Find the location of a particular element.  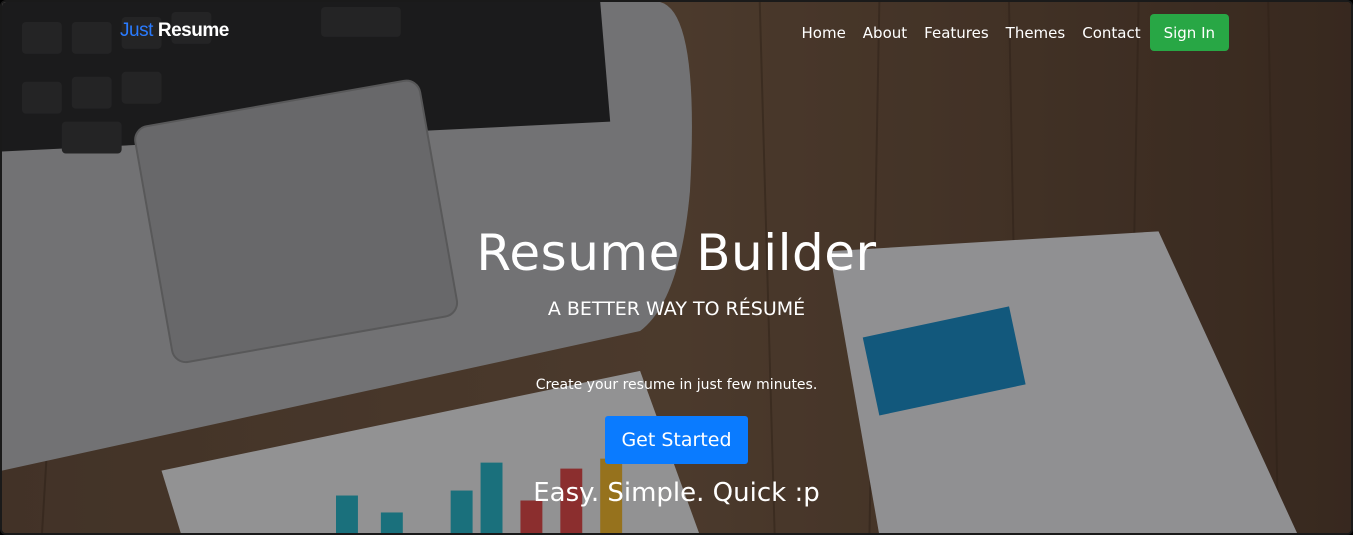

hero-subtitle: A BETTER WAY TO RÉSUMÉ is located at coordinates (676, 309).